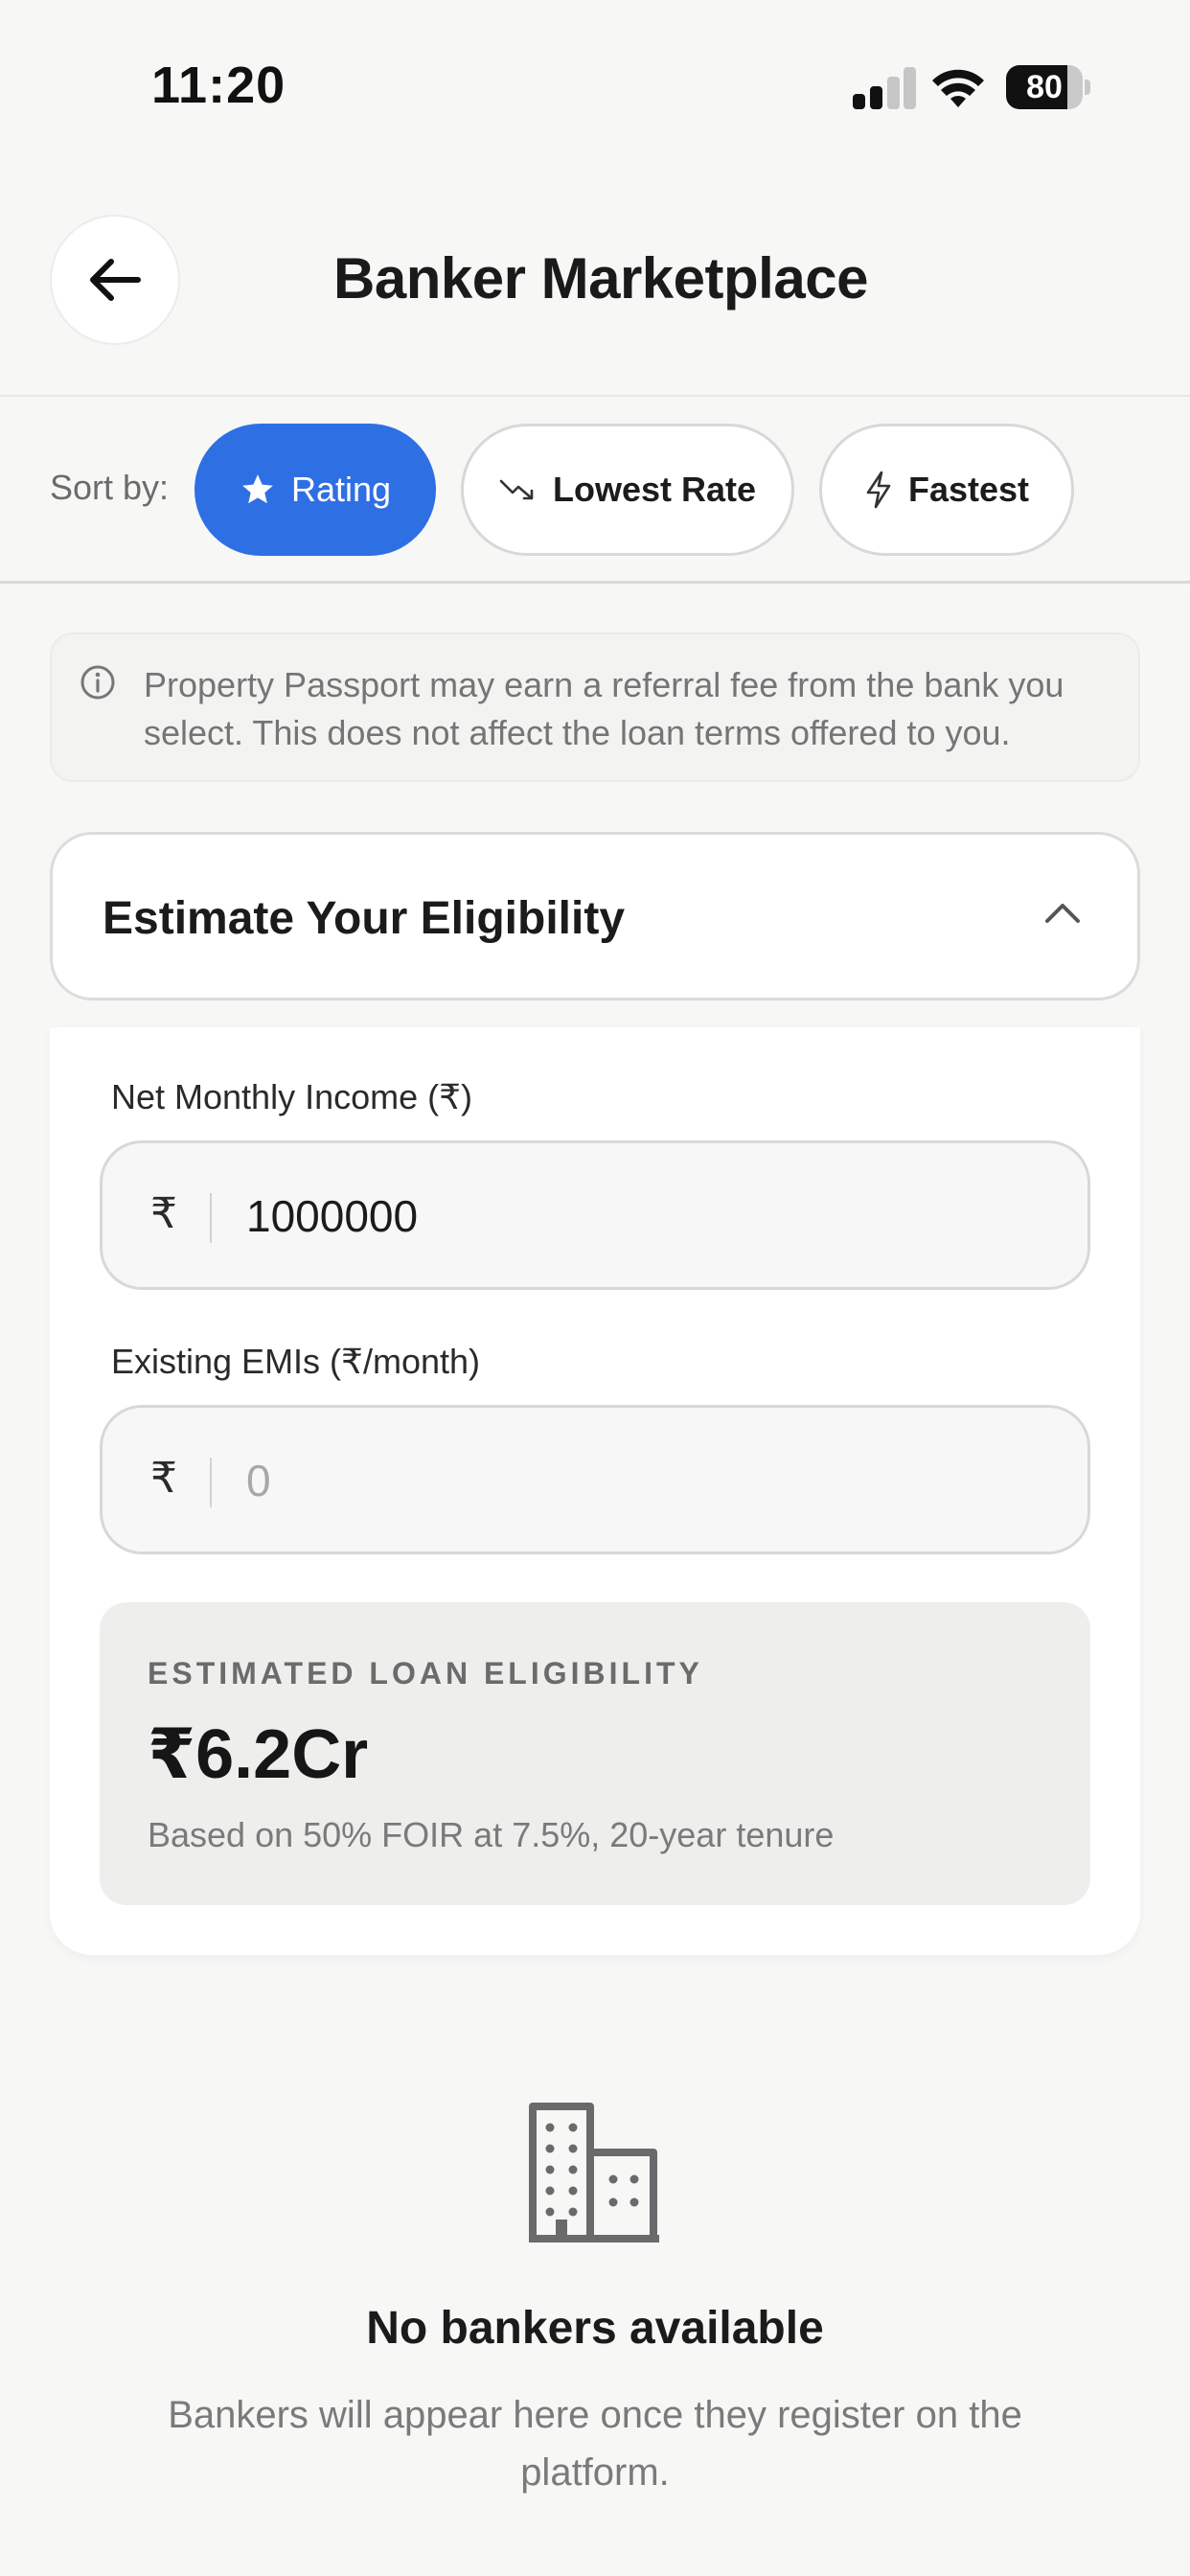 The height and width of the screenshot is (2576, 1190). What do you see at coordinates (365, 918) in the screenshot?
I see `eligibility-title: Estimate Your Eligibility` at bounding box center [365, 918].